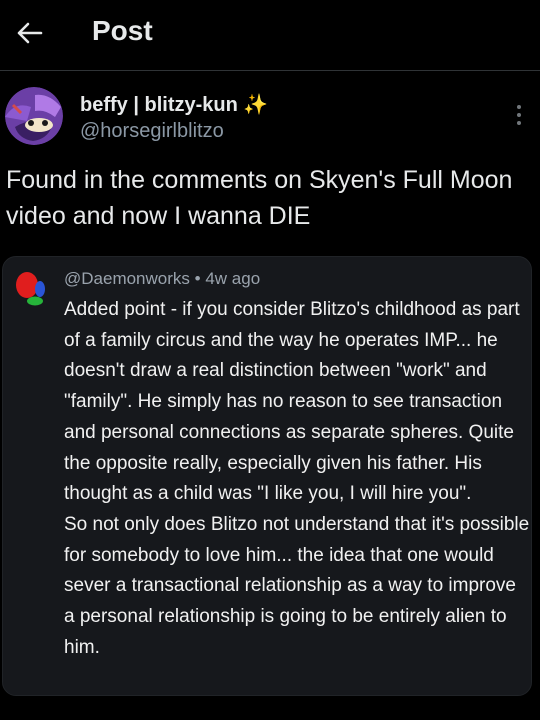  Describe the element at coordinates (30, 289) in the screenshot. I see `channel-logo-icon` at that location.